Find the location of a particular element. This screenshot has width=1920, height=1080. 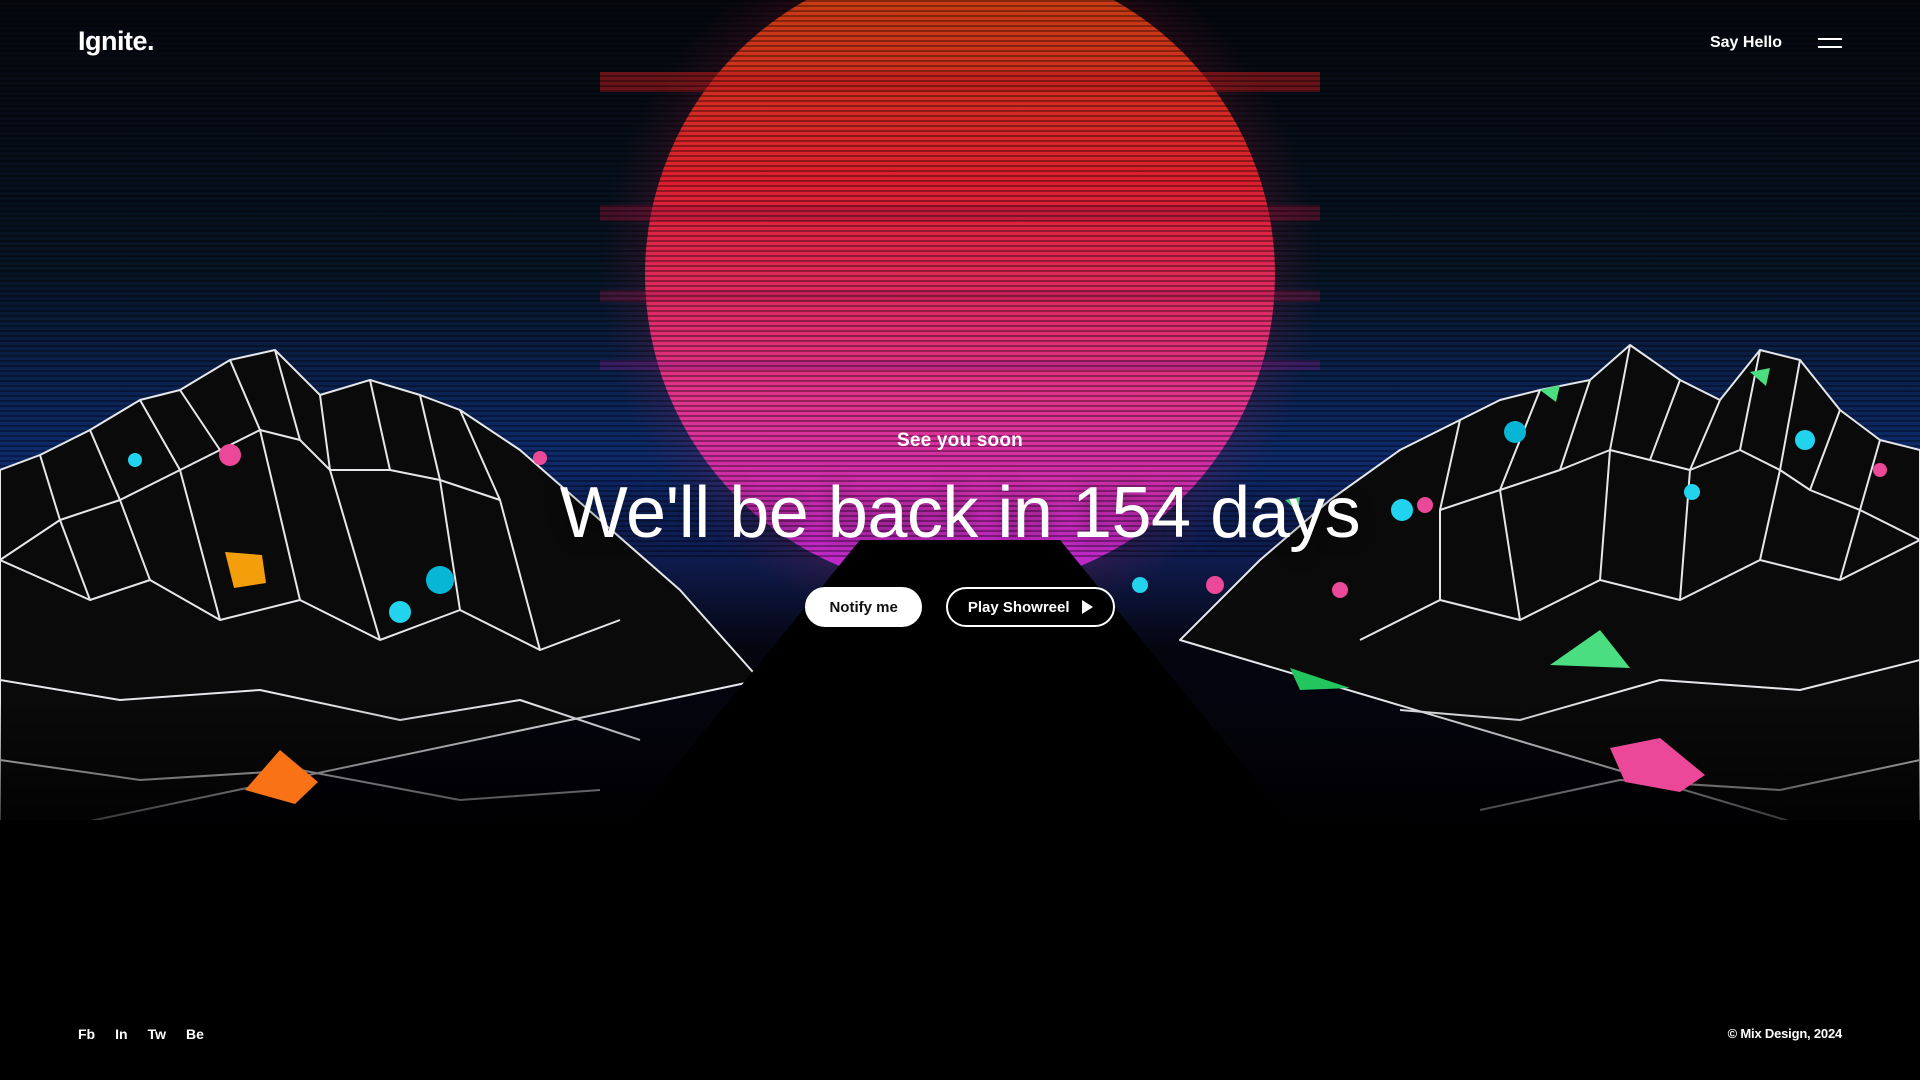

play-showreel-button: Play Showreel is located at coordinates (1030, 607).